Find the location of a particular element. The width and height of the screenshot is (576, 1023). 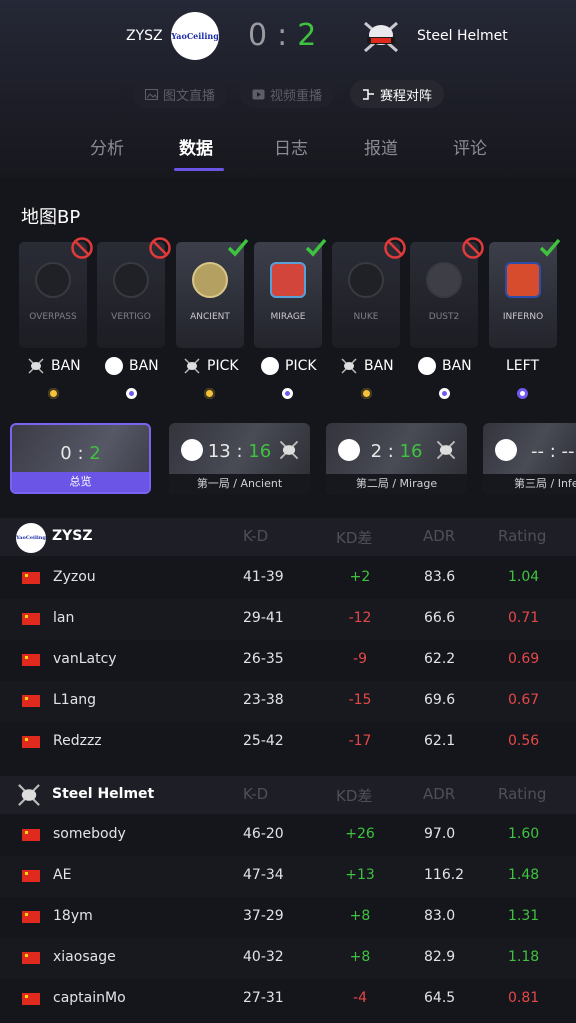

player-rating: 0.71 is located at coordinates (524, 618).